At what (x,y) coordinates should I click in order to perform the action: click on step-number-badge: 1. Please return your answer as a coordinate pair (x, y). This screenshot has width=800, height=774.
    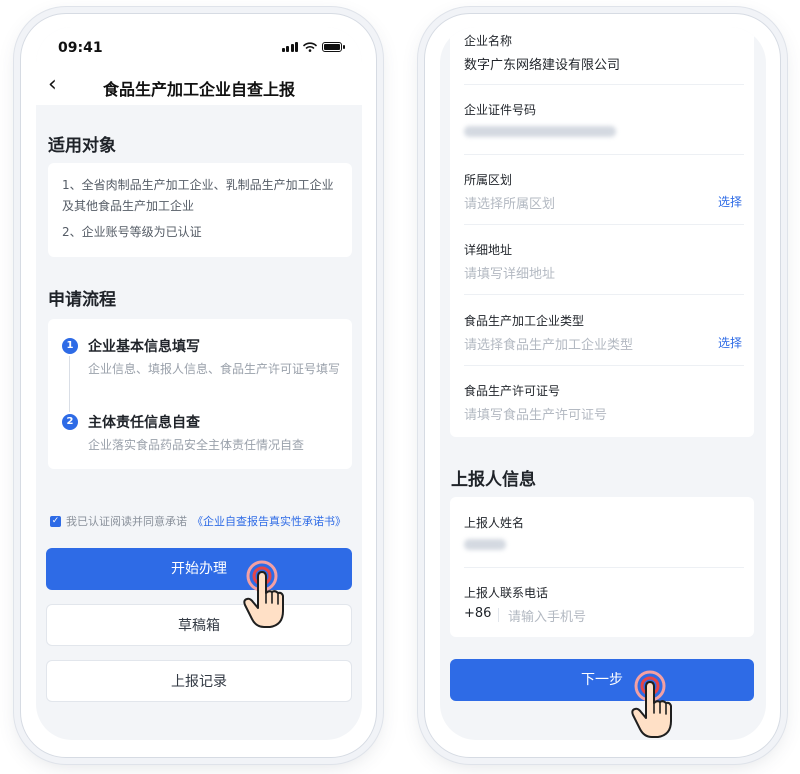
    Looking at the image, I should click on (70, 346).